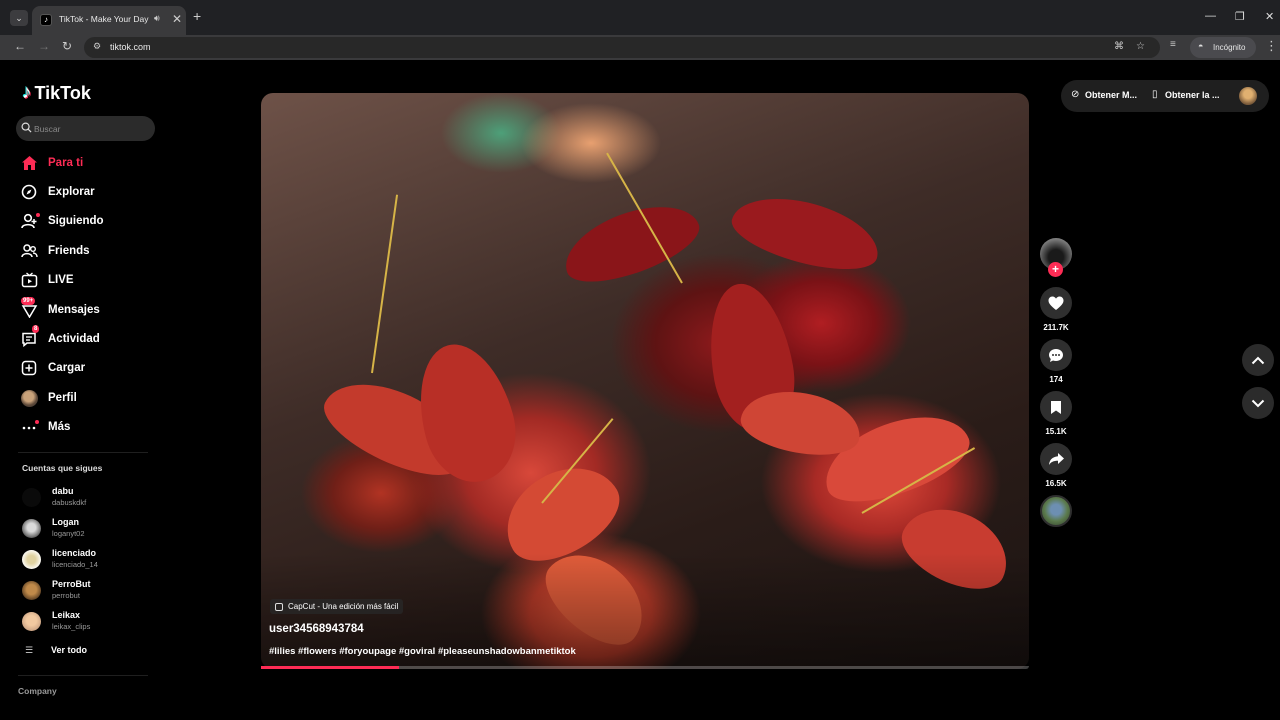 This screenshot has height=720, width=1280. I want to click on speaker-icon: 🔊︎, so click(157, 18).